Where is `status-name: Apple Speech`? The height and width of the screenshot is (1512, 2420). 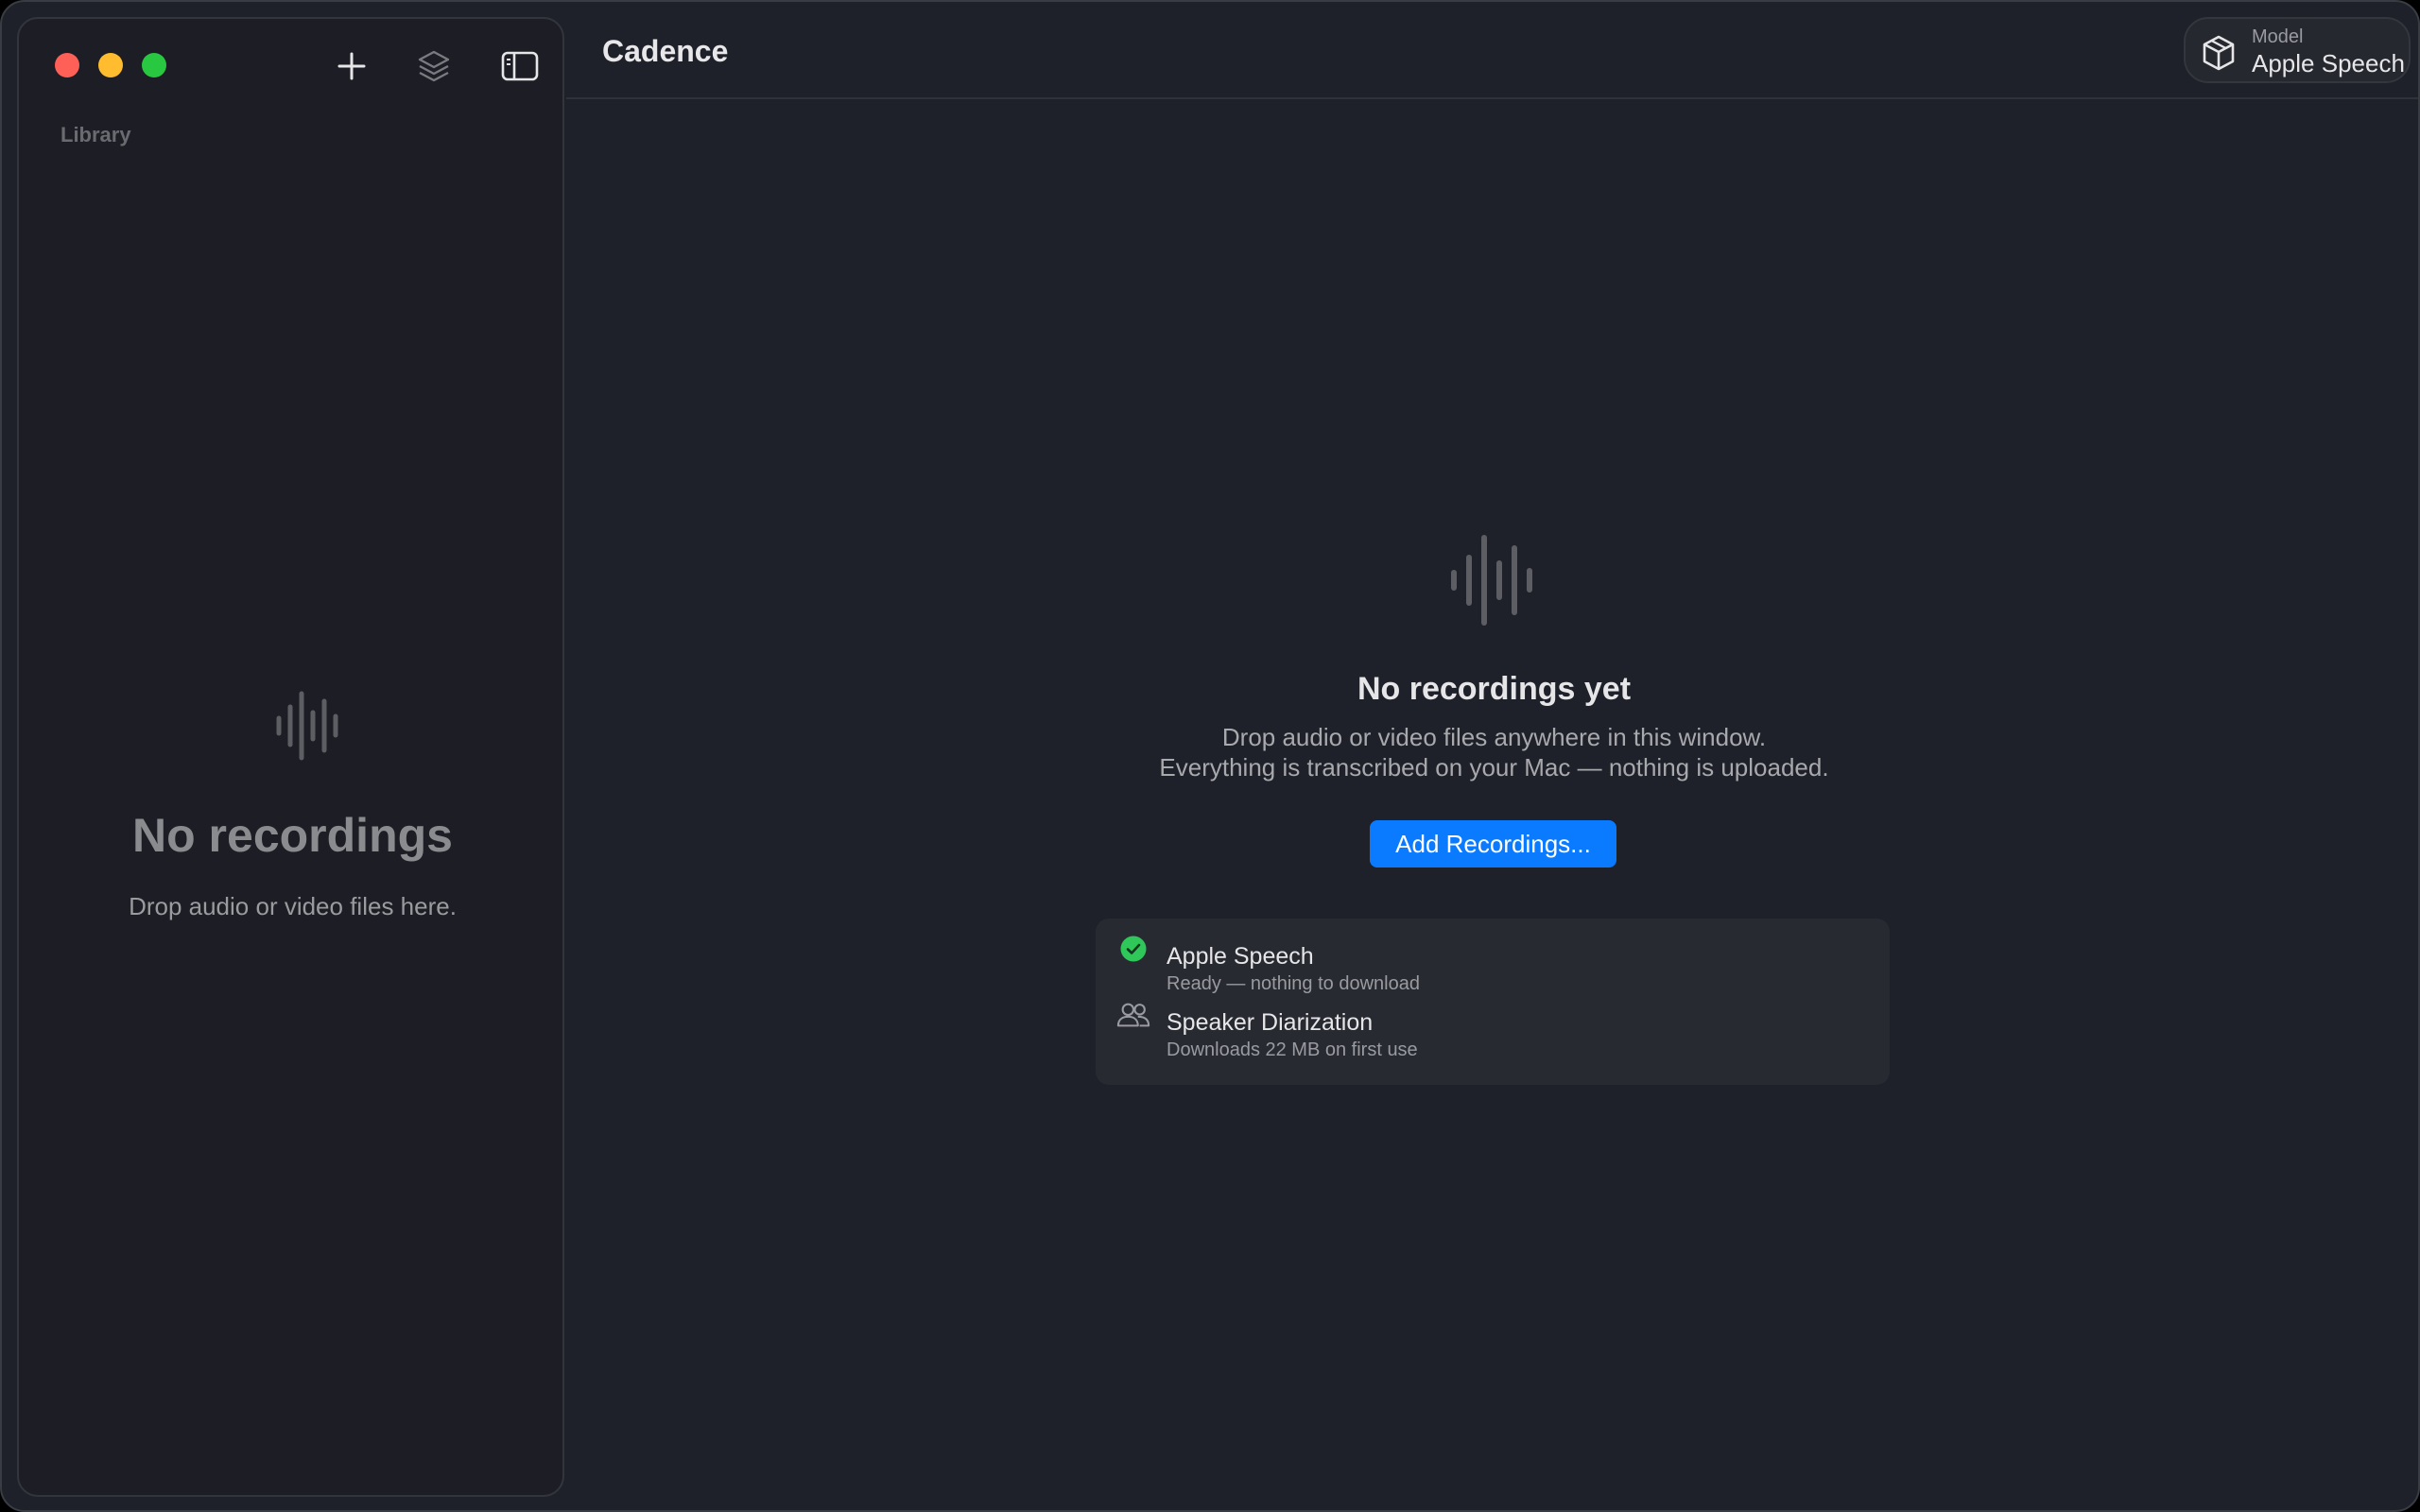
status-name: Apple Speech is located at coordinates (1240, 956).